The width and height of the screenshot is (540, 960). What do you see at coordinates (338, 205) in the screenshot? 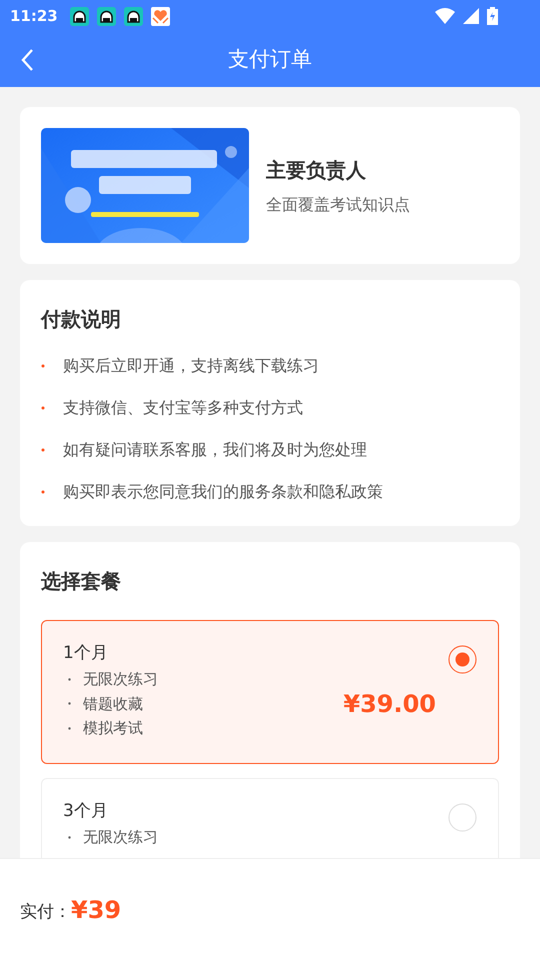
I see `product-subtitle: 全面覆盖考试知识点` at bounding box center [338, 205].